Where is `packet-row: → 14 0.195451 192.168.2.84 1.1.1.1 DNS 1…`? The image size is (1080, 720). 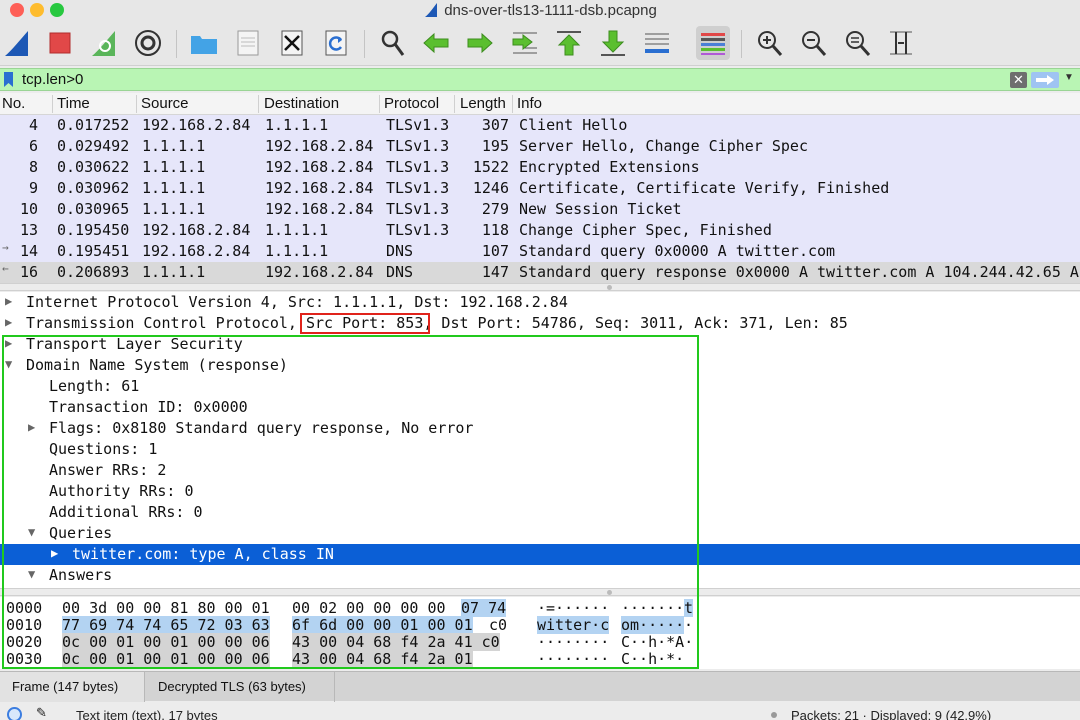
packet-row: → 14 0.195451 192.168.2.84 1.1.1.1 DNS 1… is located at coordinates (540, 251).